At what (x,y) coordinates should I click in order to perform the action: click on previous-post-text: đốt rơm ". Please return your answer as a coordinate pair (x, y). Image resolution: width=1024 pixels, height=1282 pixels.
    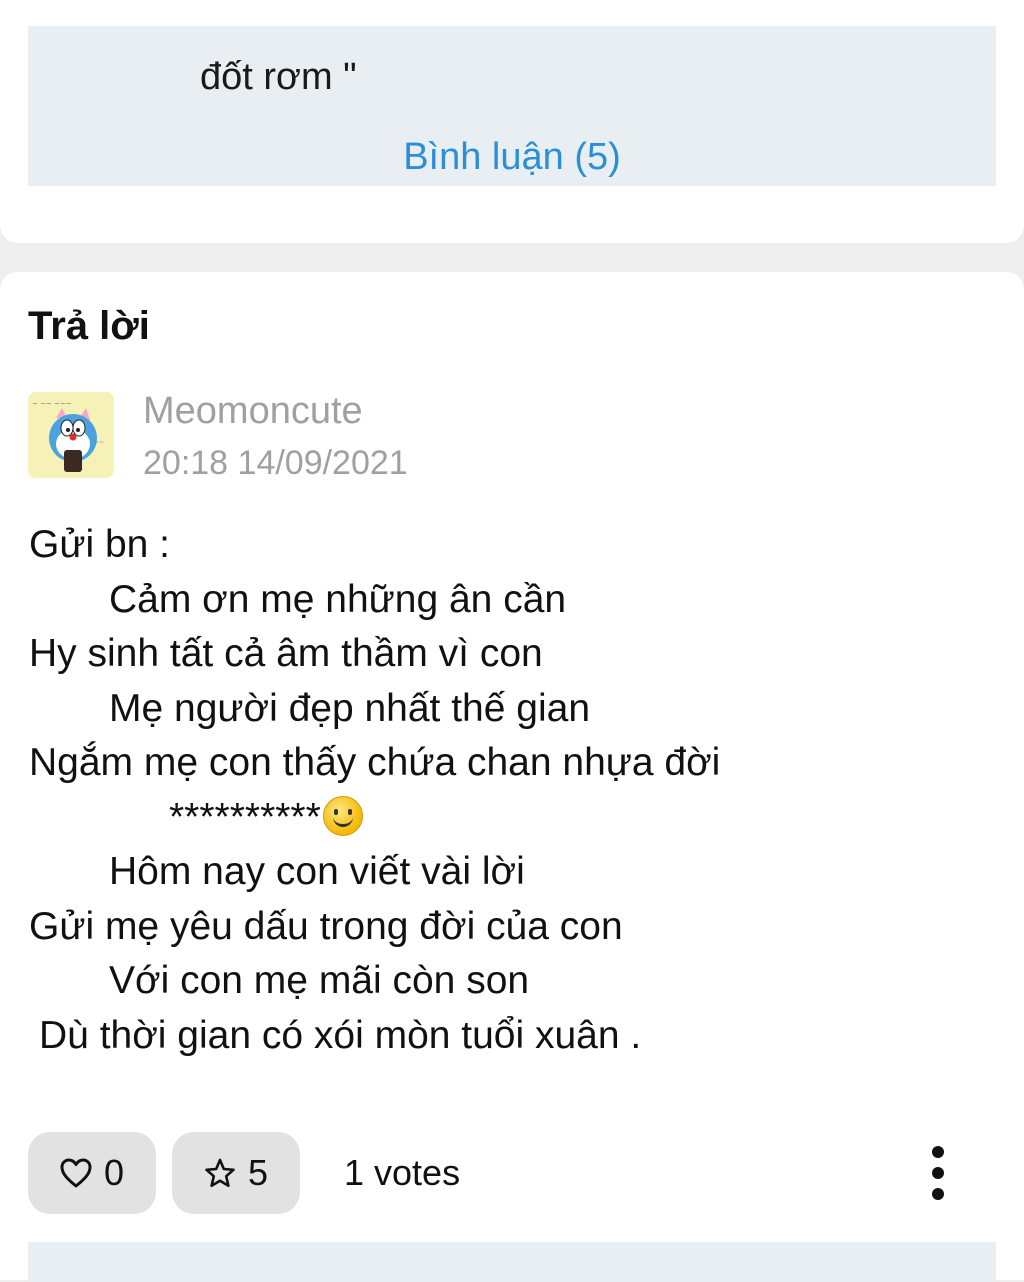
    Looking at the image, I should click on (278, 77).